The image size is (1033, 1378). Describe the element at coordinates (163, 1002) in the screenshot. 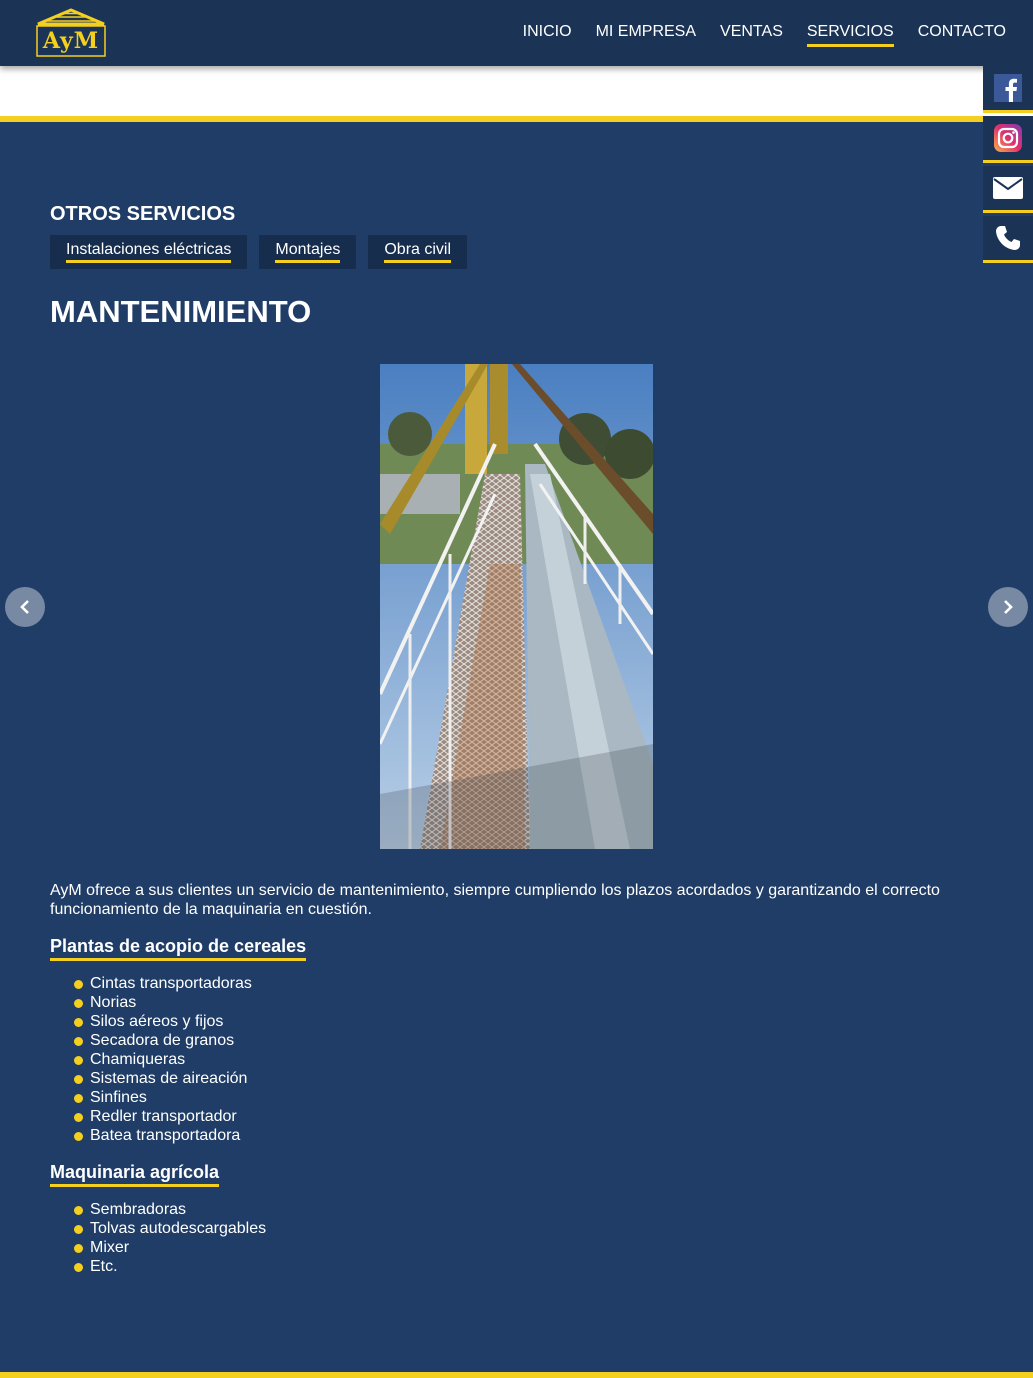

I see `list-item: Norias` at that location.